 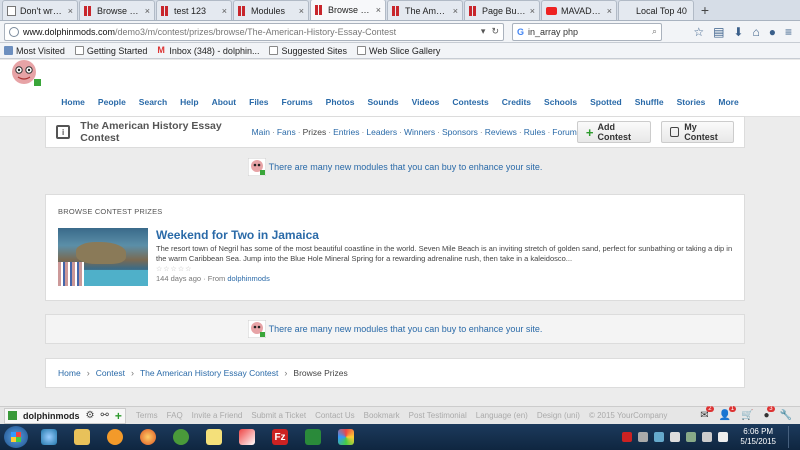 I want to click on breadcrumb-contest-title: The American History Essay Contest, so click(x=209, y=373).